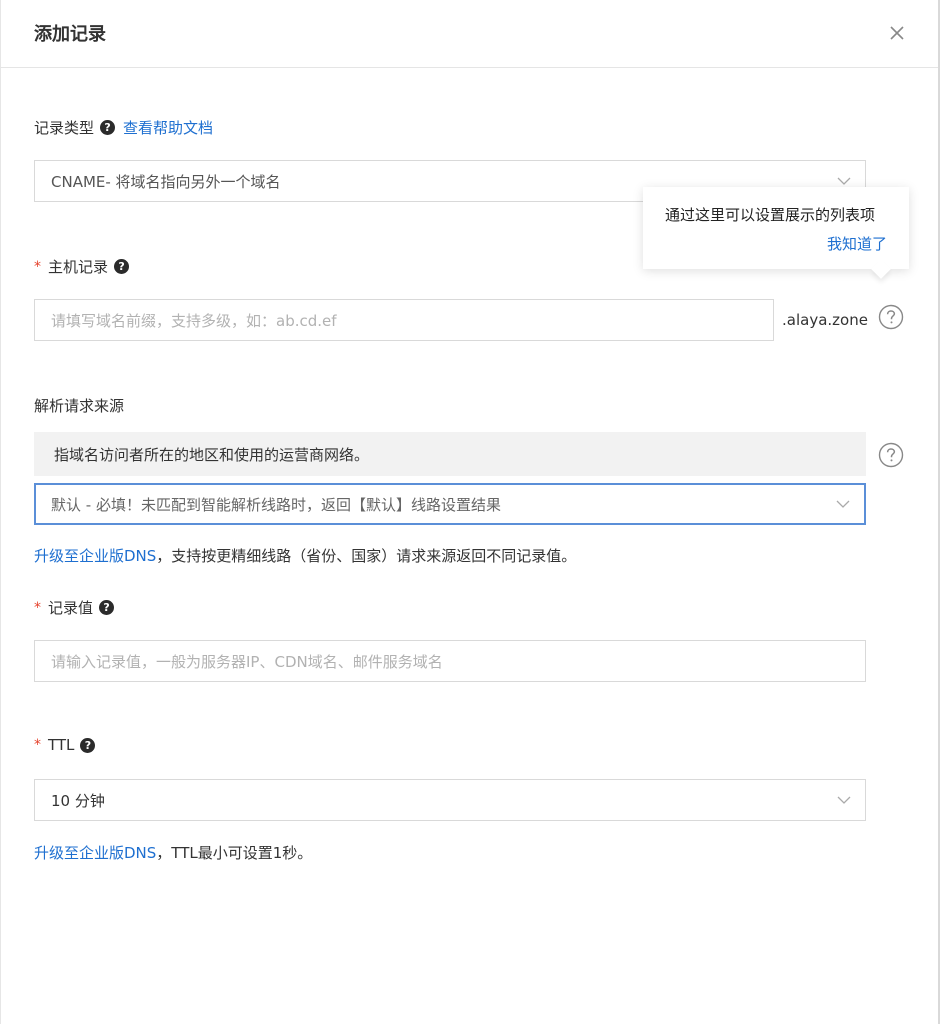  I want to click on record-type-label: 记录类型, so click(64, 128).